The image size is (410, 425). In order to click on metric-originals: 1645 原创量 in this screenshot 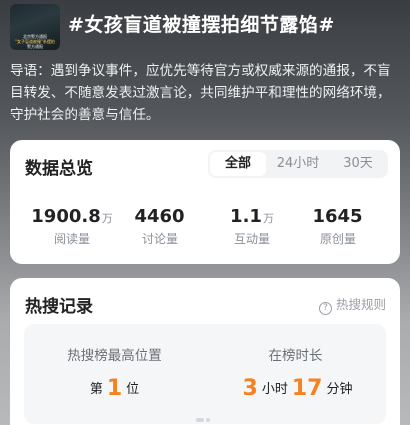, I will do `click(338, 226)`.